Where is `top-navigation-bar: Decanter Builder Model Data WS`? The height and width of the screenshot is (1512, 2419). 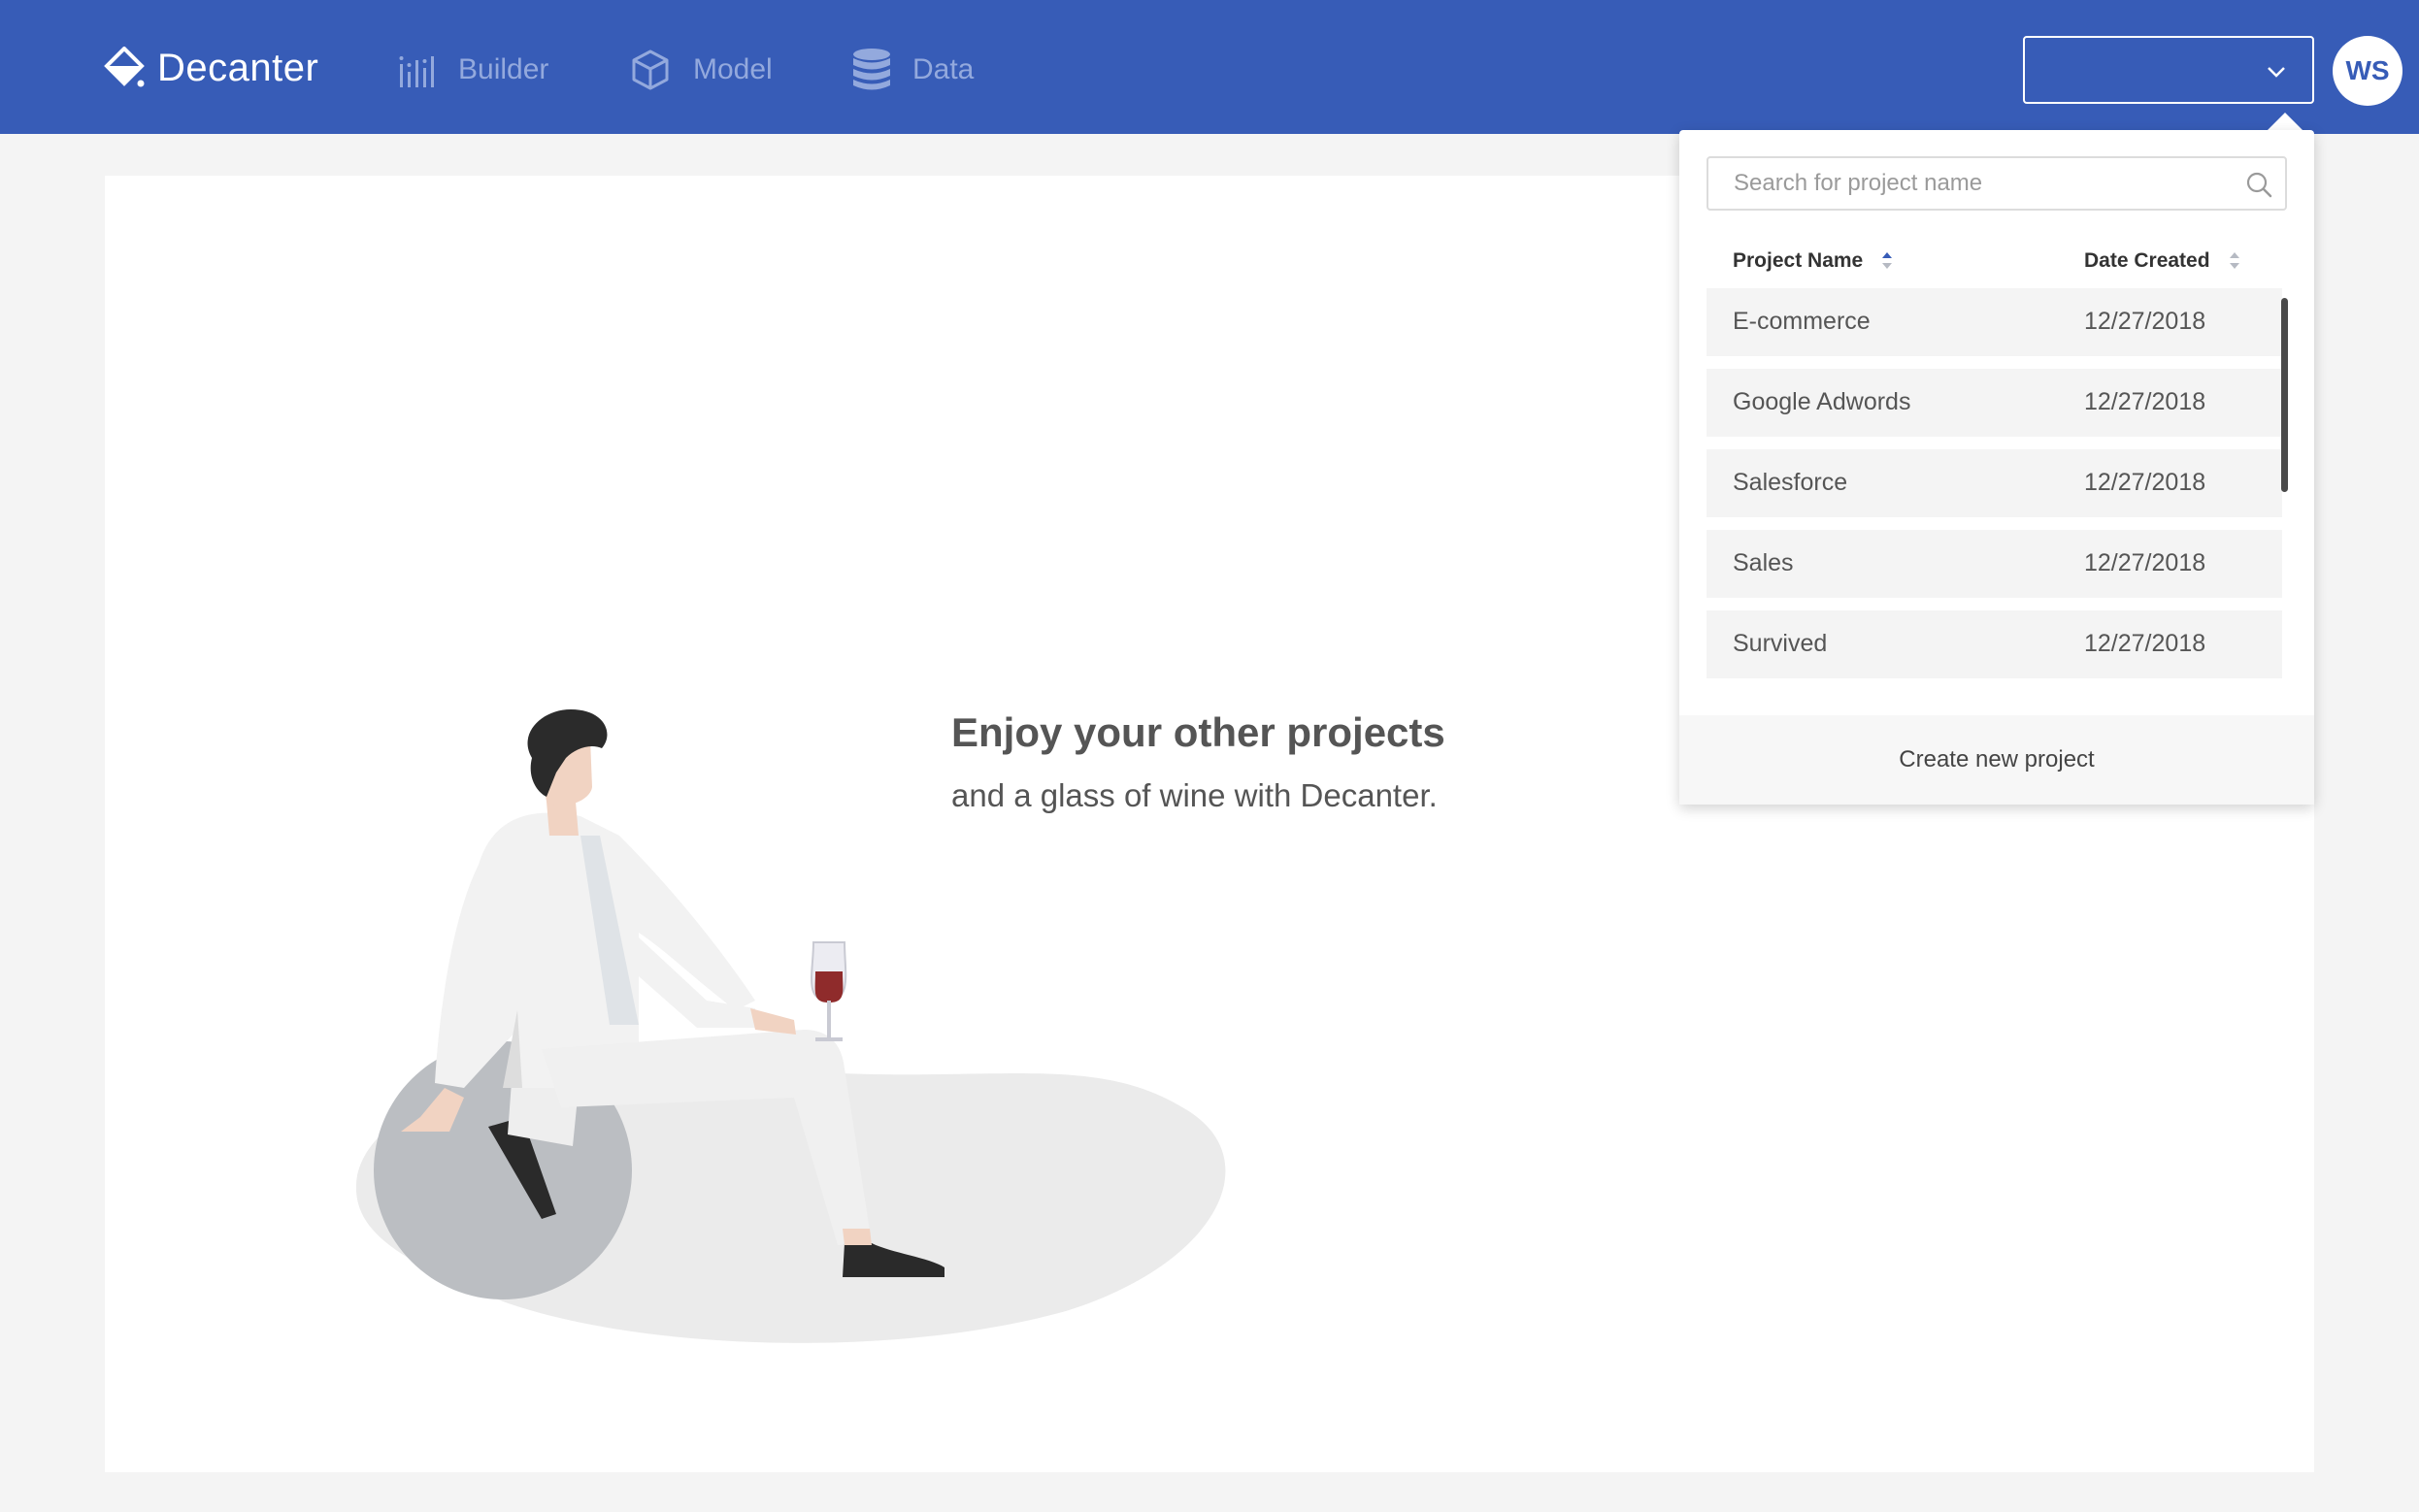 top-navigation-bar: Decanter Builder Model Data WS is located at coordinates (1210, 67).